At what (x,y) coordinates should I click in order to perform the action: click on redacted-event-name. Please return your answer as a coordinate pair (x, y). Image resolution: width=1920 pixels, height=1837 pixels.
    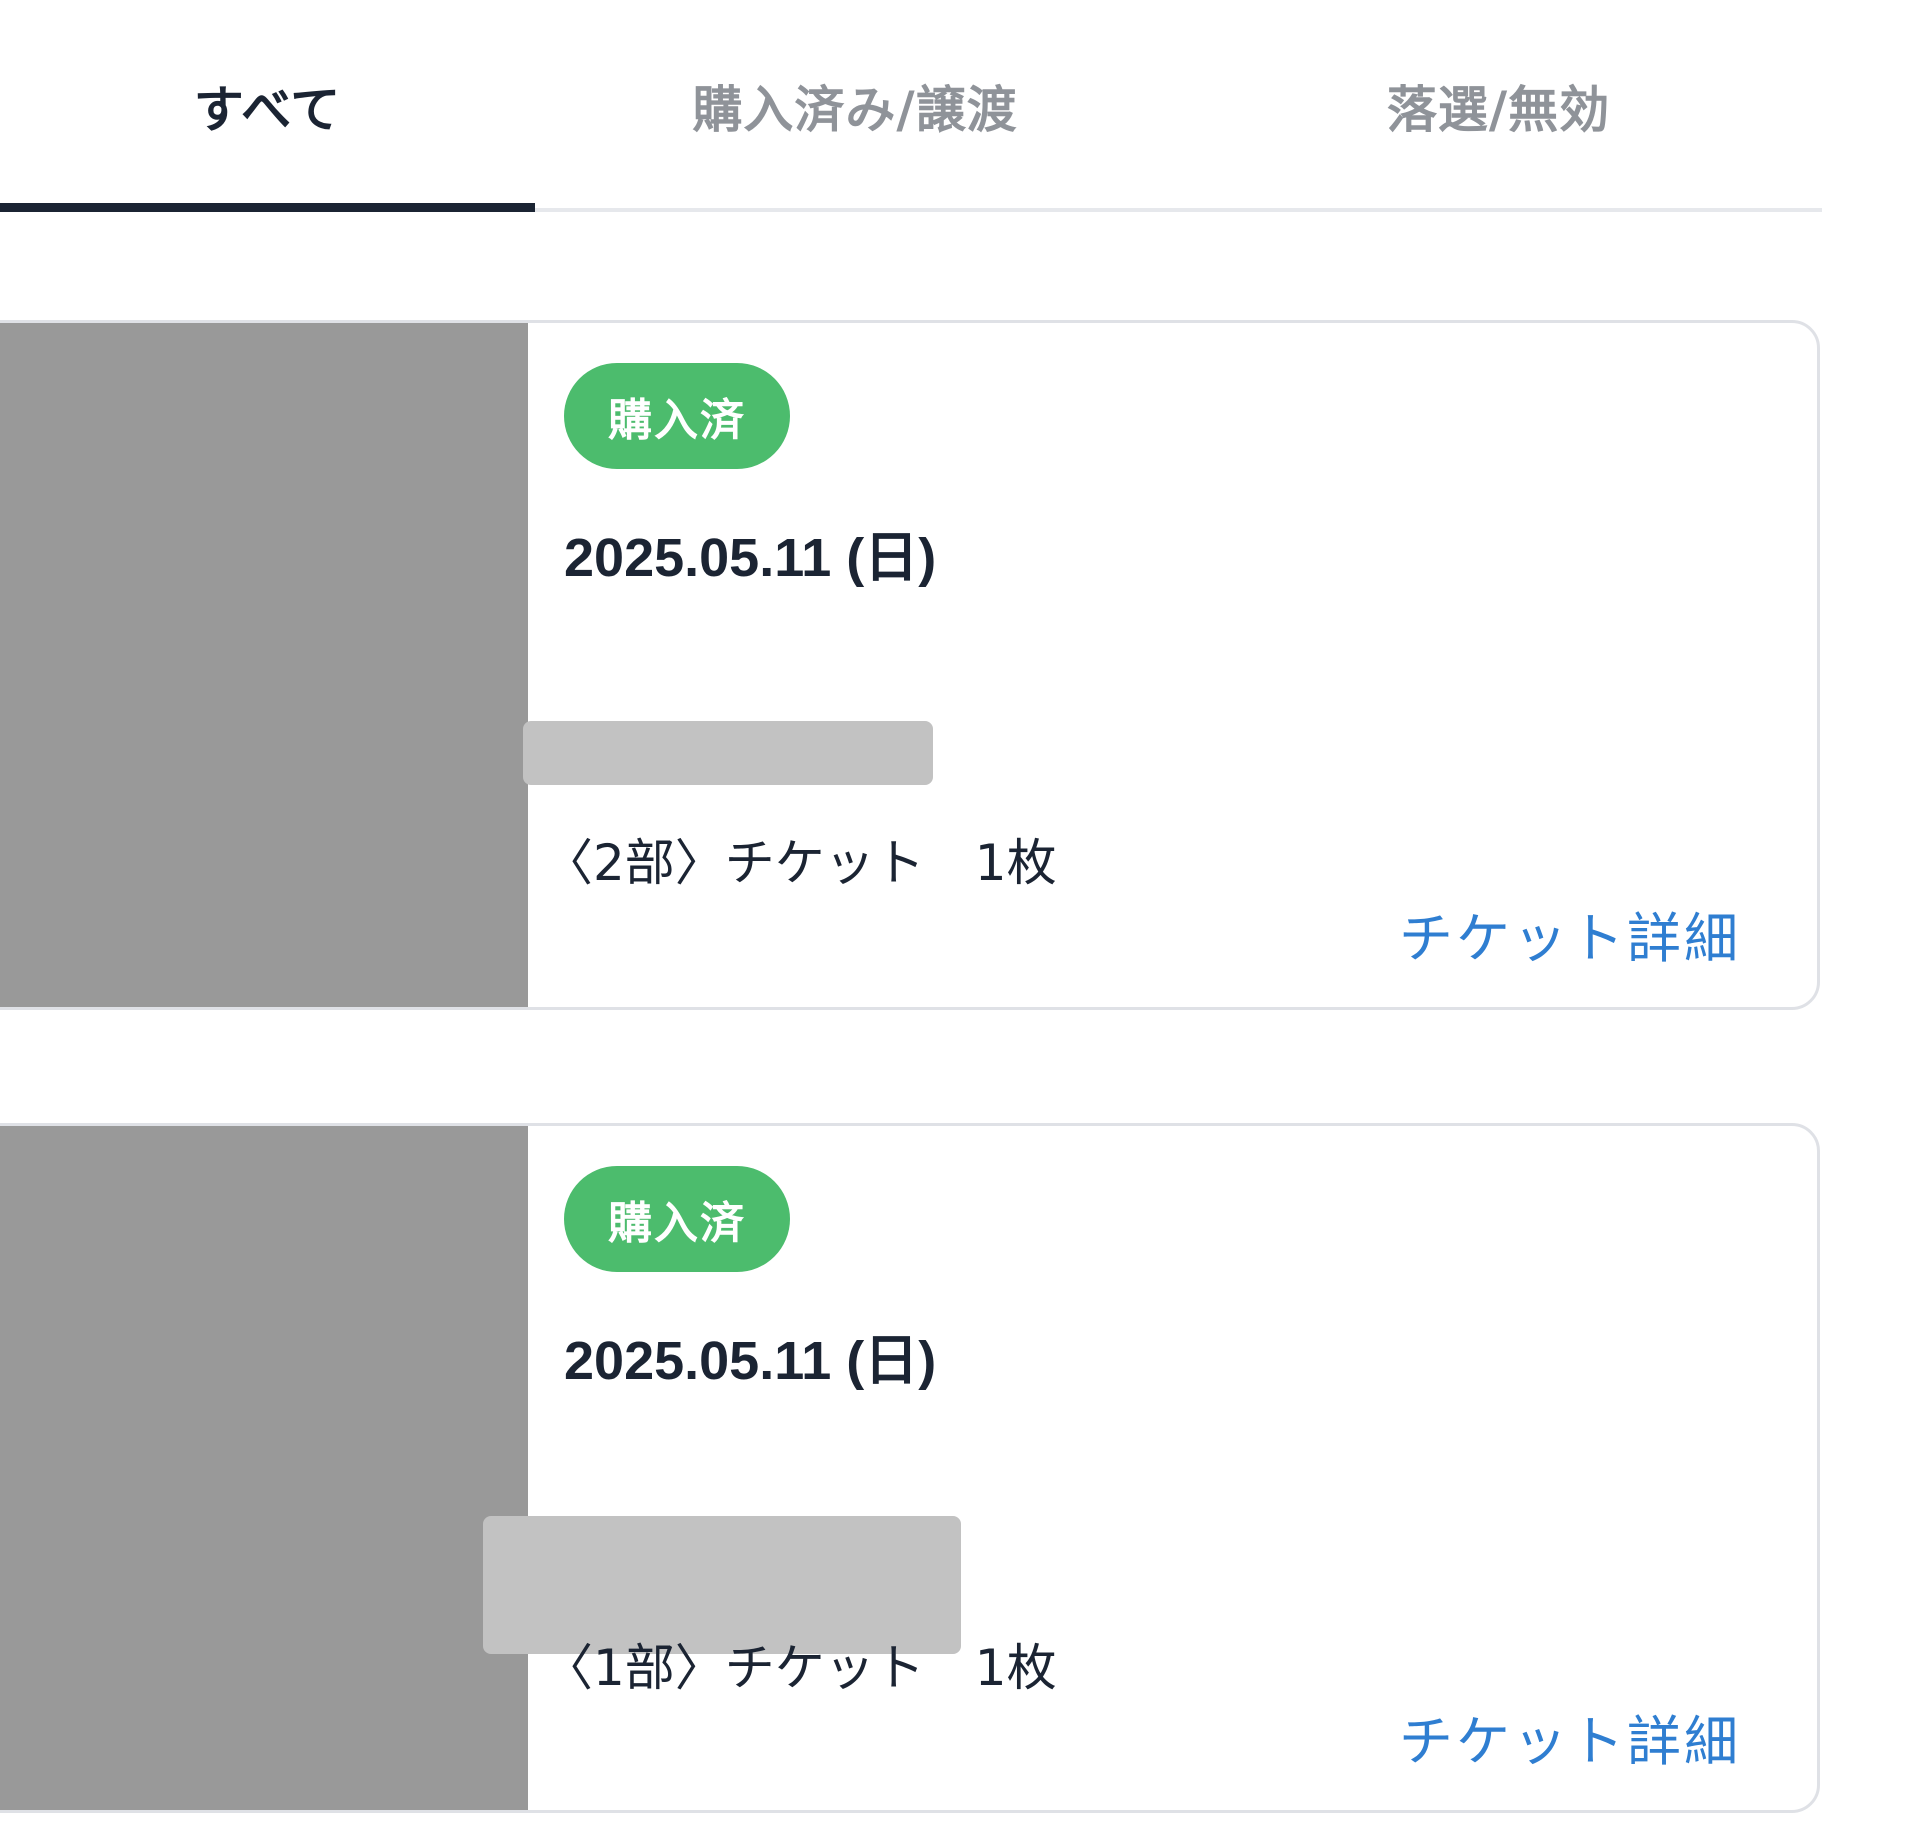
    Looking at the image, I should click on (728, 753).